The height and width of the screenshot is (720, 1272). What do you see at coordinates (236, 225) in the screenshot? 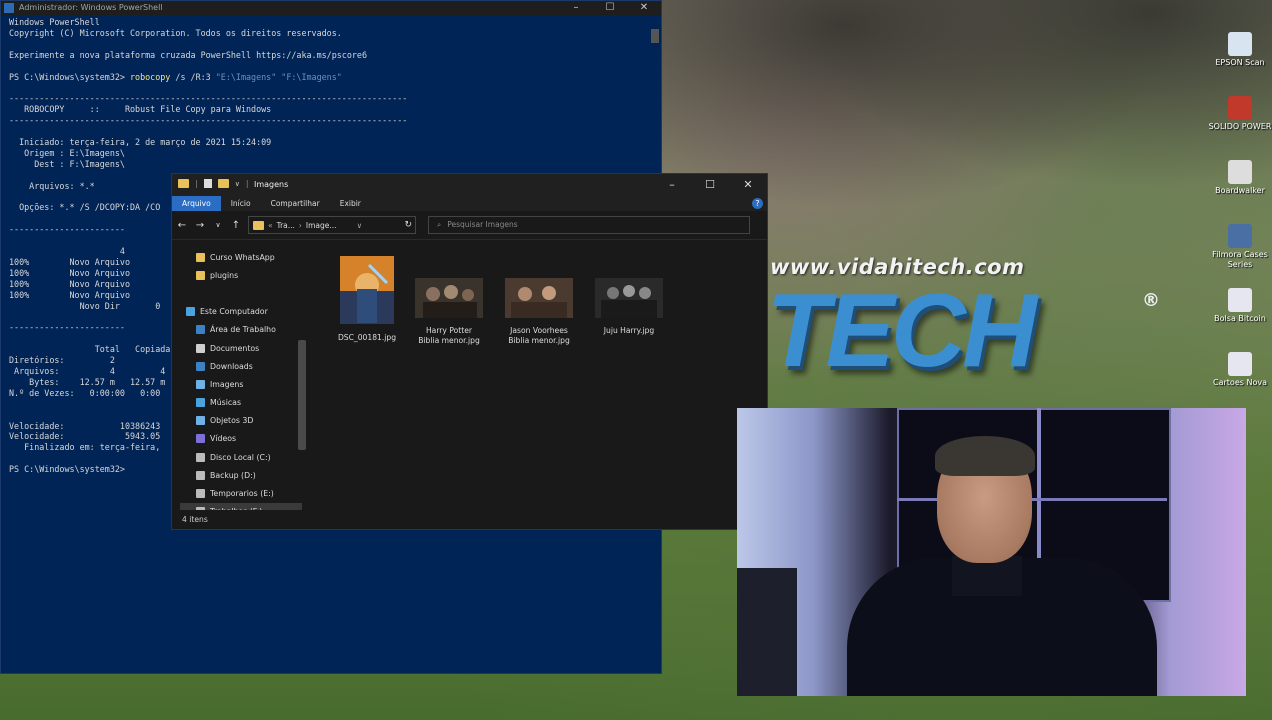
I see `up-arrow-icon: ↑` at bounding box center [236, 225].